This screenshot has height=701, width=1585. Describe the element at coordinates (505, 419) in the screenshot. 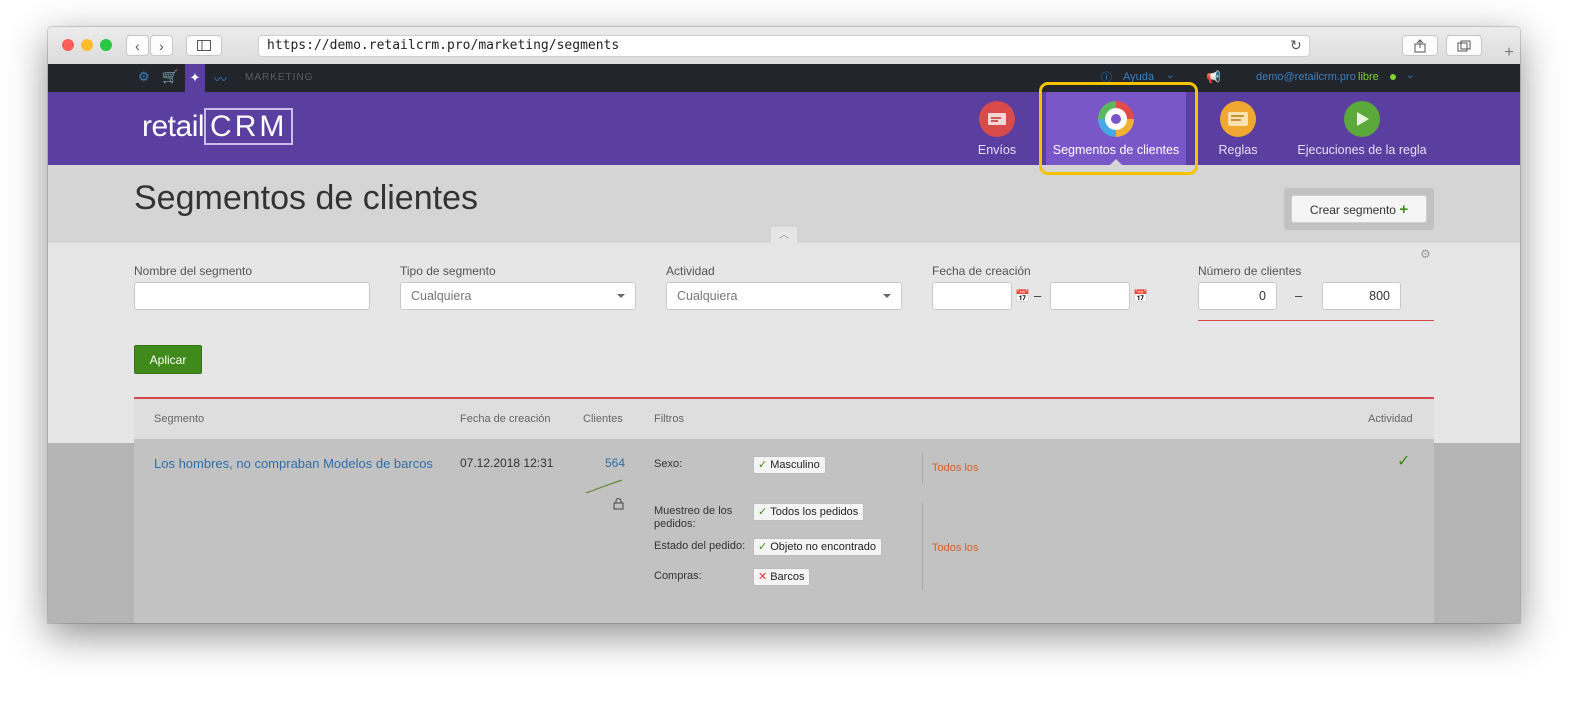

I see `column-header-date: Fecha de creación` at that location.